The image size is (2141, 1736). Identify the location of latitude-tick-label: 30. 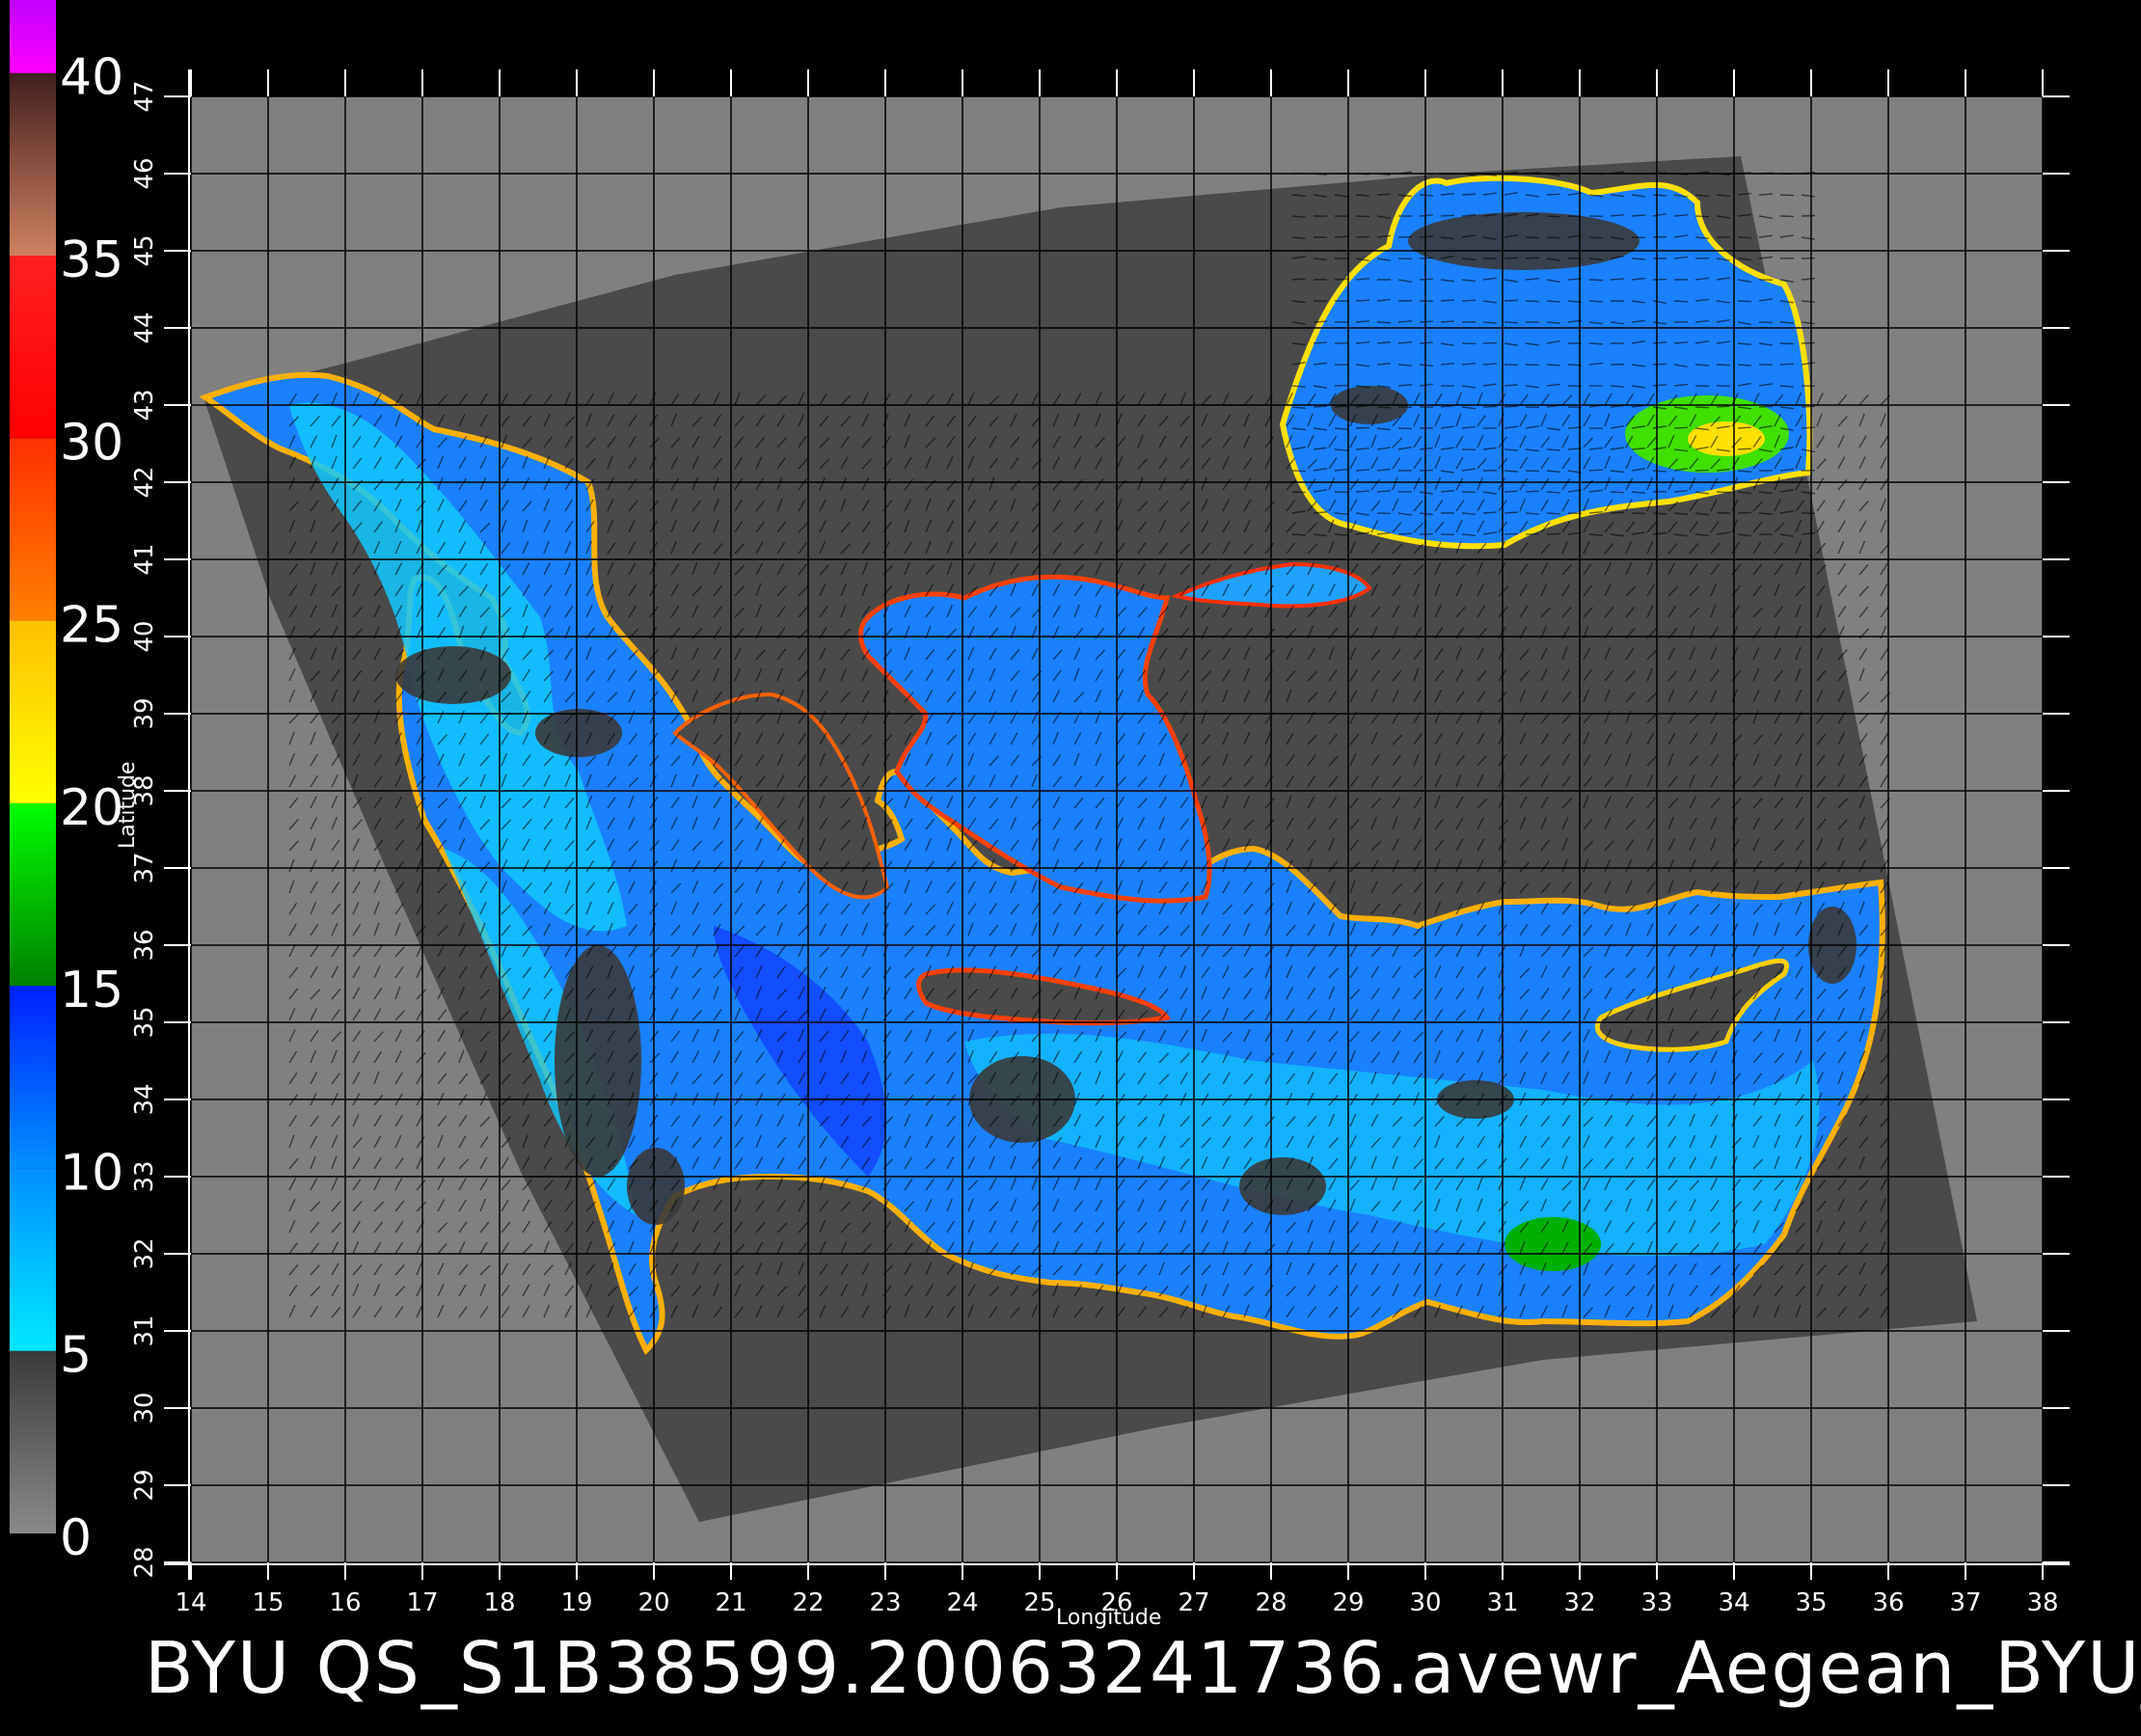
(145, 1408).